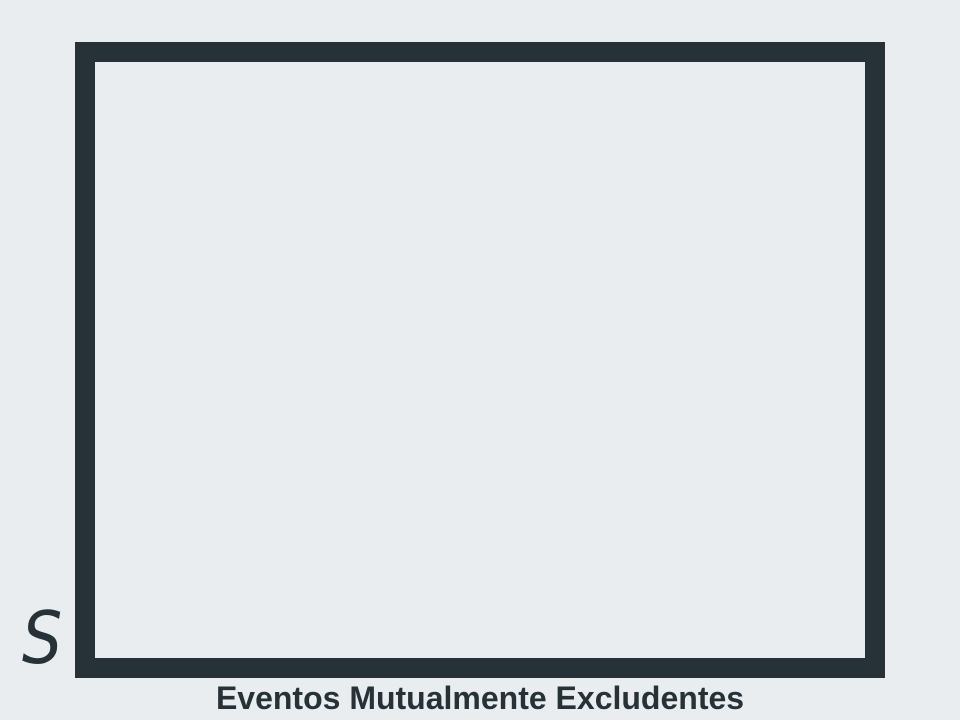 Image resolution: width=960 pixels, height=720 pixels. What do you see at coordinates (42, 638) in the screenshot?
I see `sample-space-label: S` at bounding box center [42, 638].